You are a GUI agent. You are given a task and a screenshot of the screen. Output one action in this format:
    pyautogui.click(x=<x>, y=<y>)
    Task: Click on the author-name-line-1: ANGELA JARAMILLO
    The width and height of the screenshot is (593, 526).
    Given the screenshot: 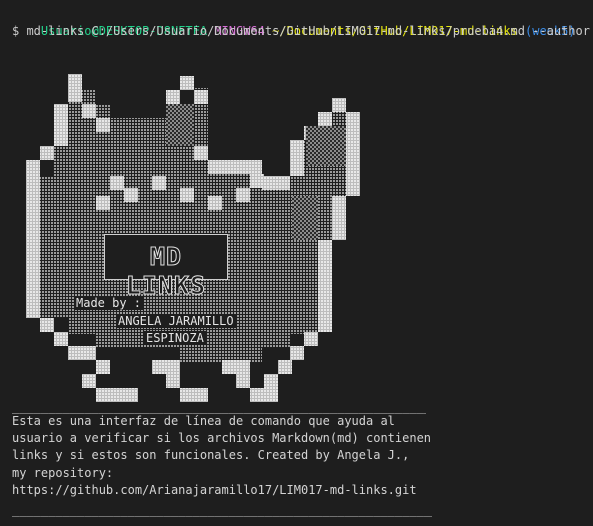 What is the action you would take?
    pyautogui.click(x=176, y=321)
    